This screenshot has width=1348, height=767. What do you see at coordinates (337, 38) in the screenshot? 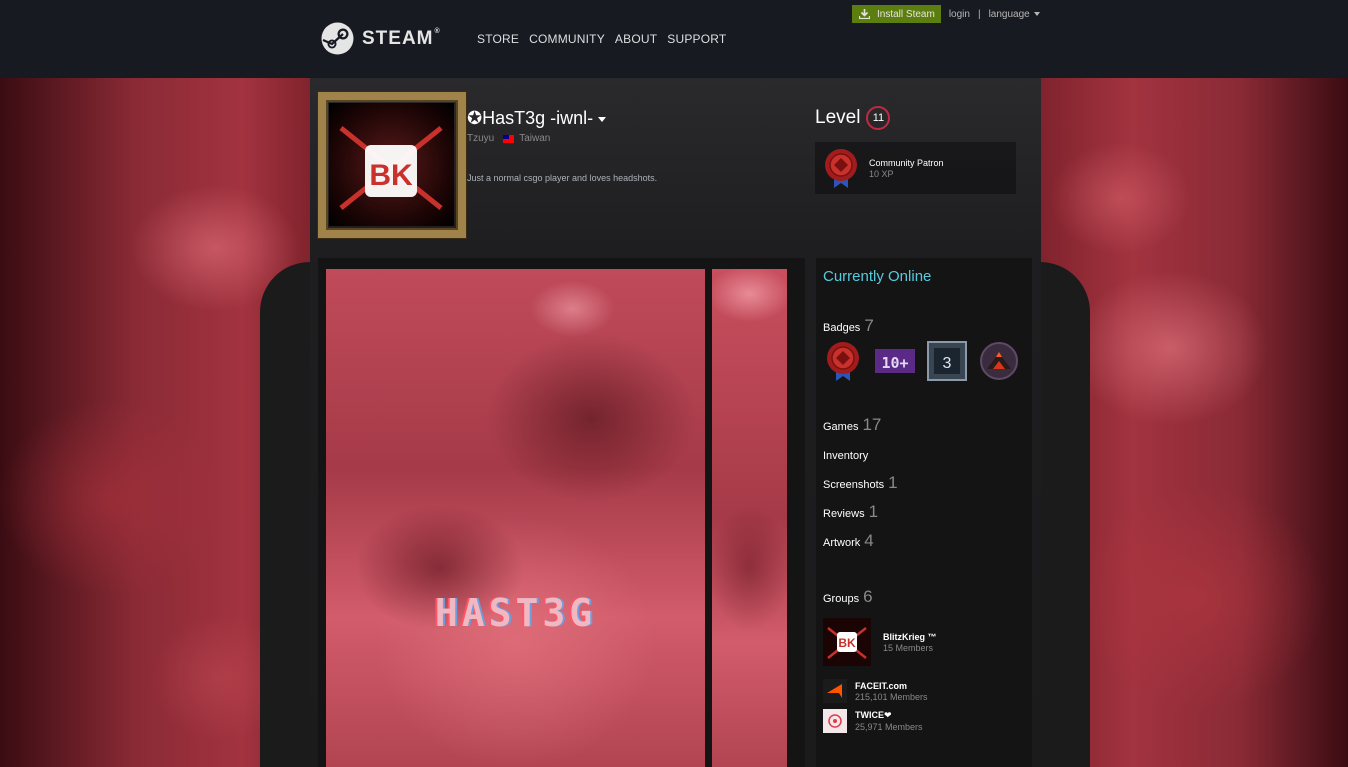
I see `steam-logo-icon` at bounding box center [337, 38].